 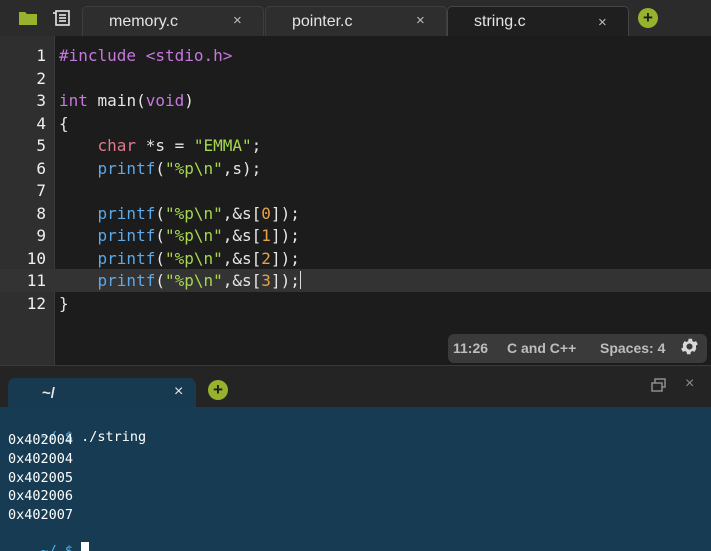 I want to click on folder-icon, so click(x=28, y=18).